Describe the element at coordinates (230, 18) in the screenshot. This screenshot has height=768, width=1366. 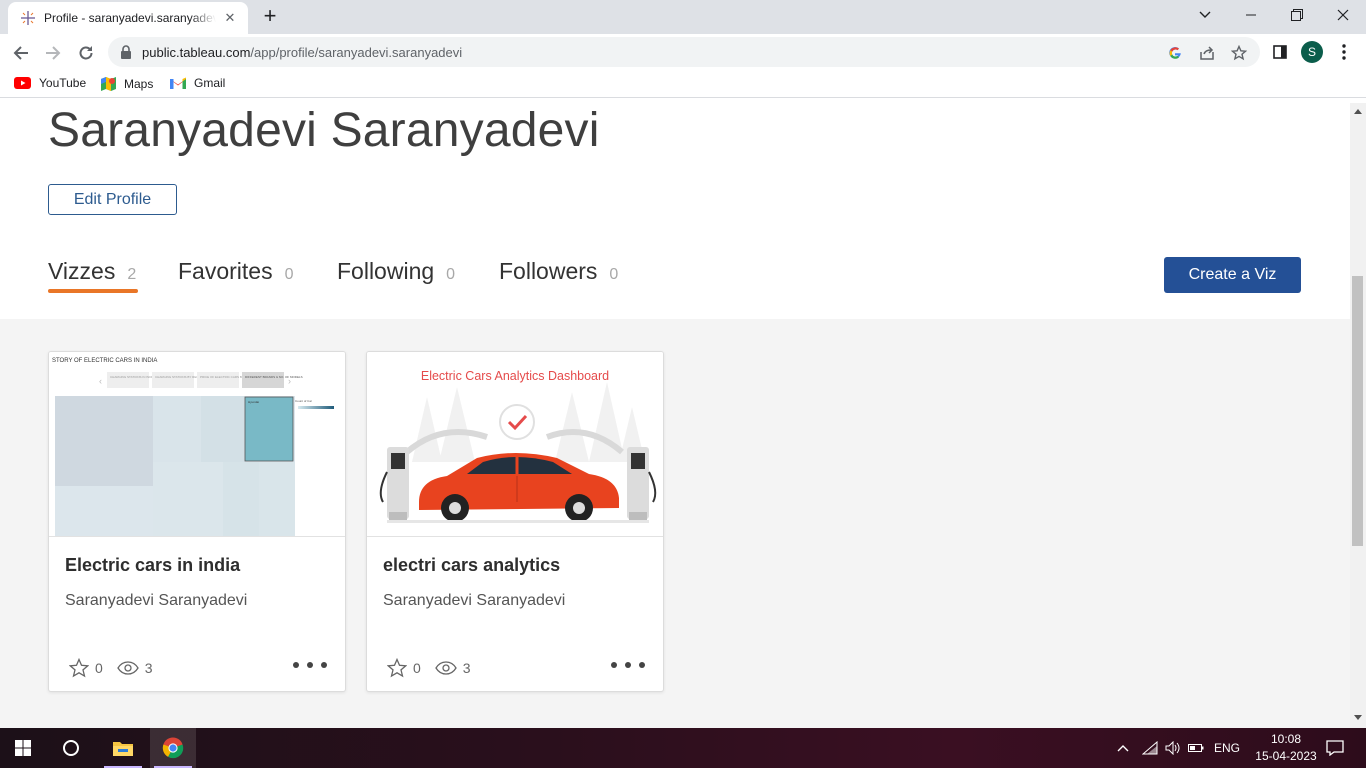
I see `close-tab-icon: ✕` at that location.